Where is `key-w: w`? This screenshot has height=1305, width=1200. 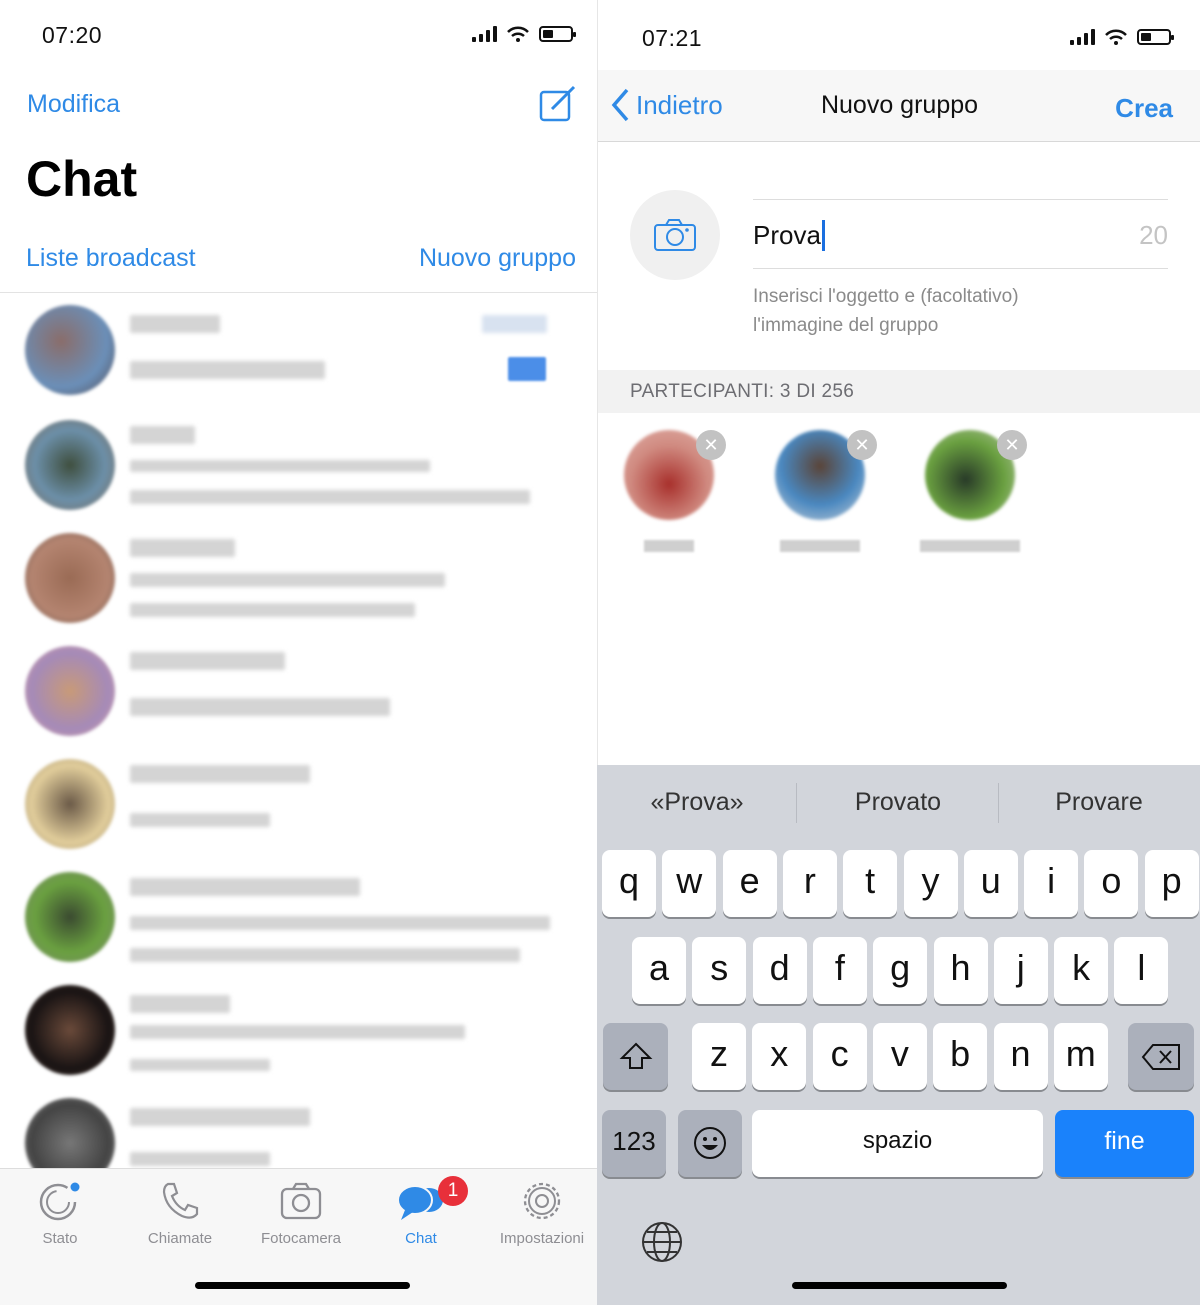 key-w: w is located at coordinates (689, 883).